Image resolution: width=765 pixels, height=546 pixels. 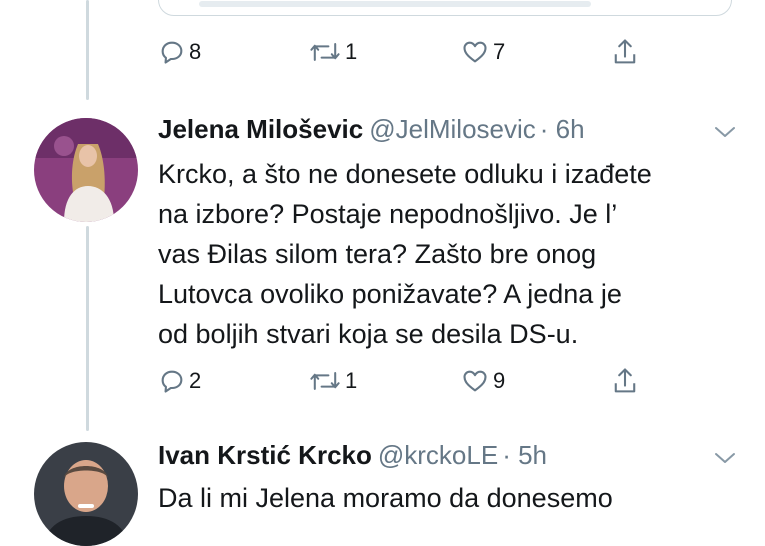 I want to click on tweet-menu-jelena, so click(x=725, y=132).